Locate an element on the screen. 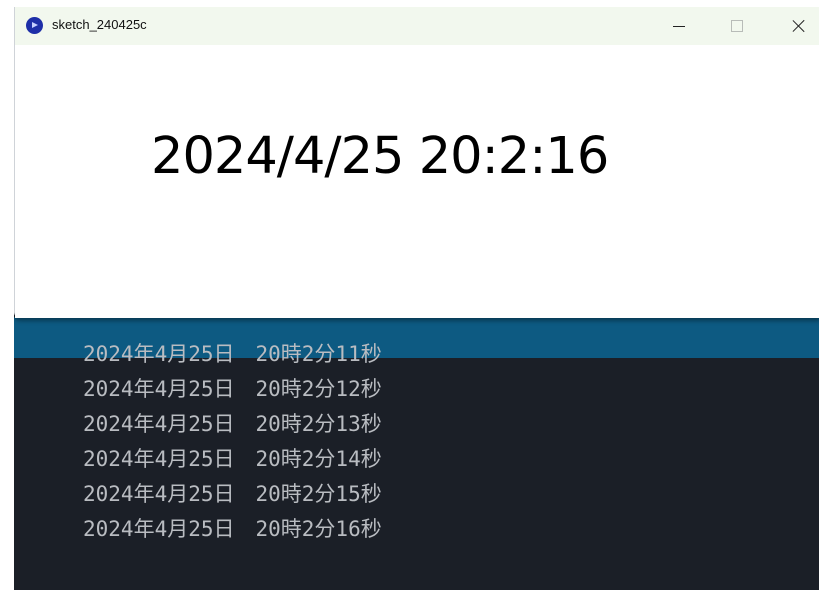 This screenshot has height=590, width=819. console-line: 2024年4月25日 20時2分15秒 is located at coordinates (232, 494).